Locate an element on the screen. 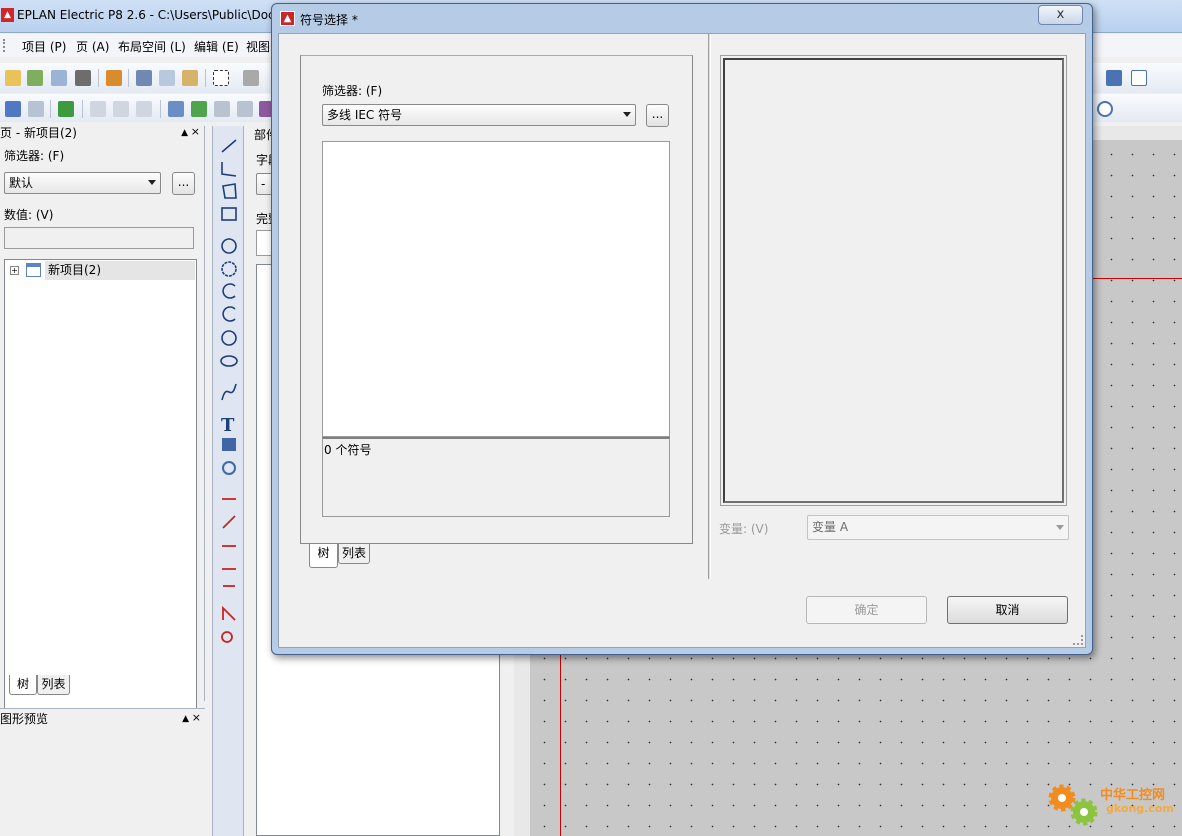 The height and width of the screenshot is (836, 1182). variant-select: 变量 A is located at coordinates (938, 527).